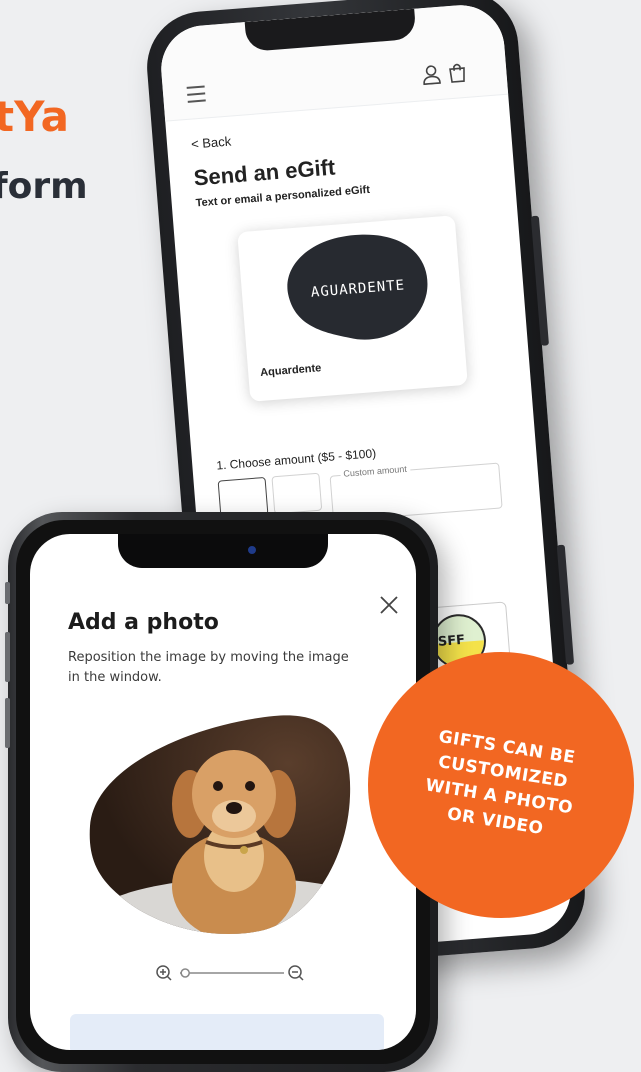 This screenshot has width=641, height=1072. What do you see at coordinates (451, 641) in the screenshot?
I see `thumbnail-text: SFF` at bounding box center [451, 641].